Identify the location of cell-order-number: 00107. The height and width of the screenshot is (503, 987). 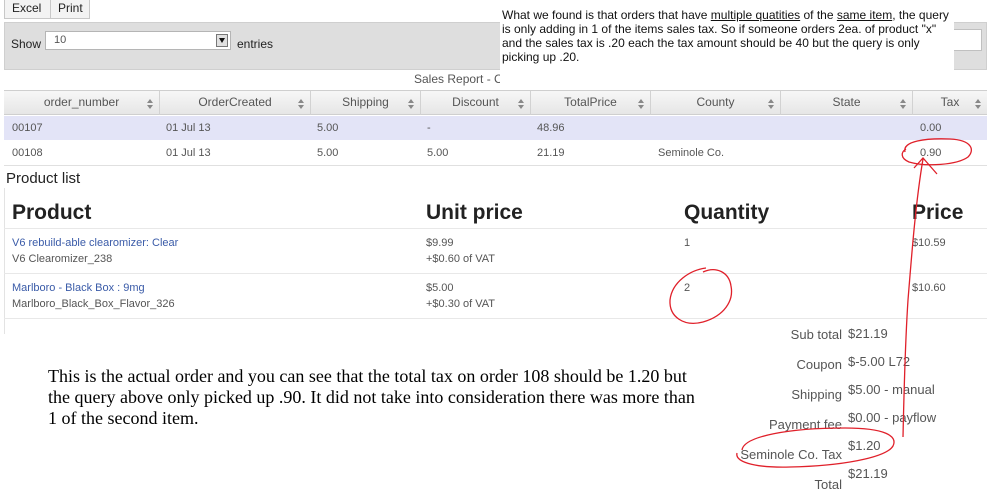
(27, 128).